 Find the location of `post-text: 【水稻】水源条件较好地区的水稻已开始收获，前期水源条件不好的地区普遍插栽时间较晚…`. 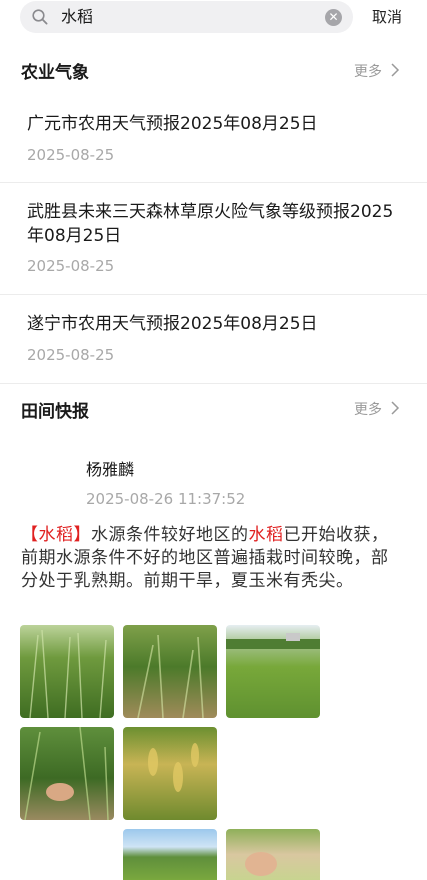

post-text: 【水稻】水源条件较好地区的水稻已开始收获，前期水源条件不好的地区普遍插栽时间较晚… is located at coordinates (211, 558).